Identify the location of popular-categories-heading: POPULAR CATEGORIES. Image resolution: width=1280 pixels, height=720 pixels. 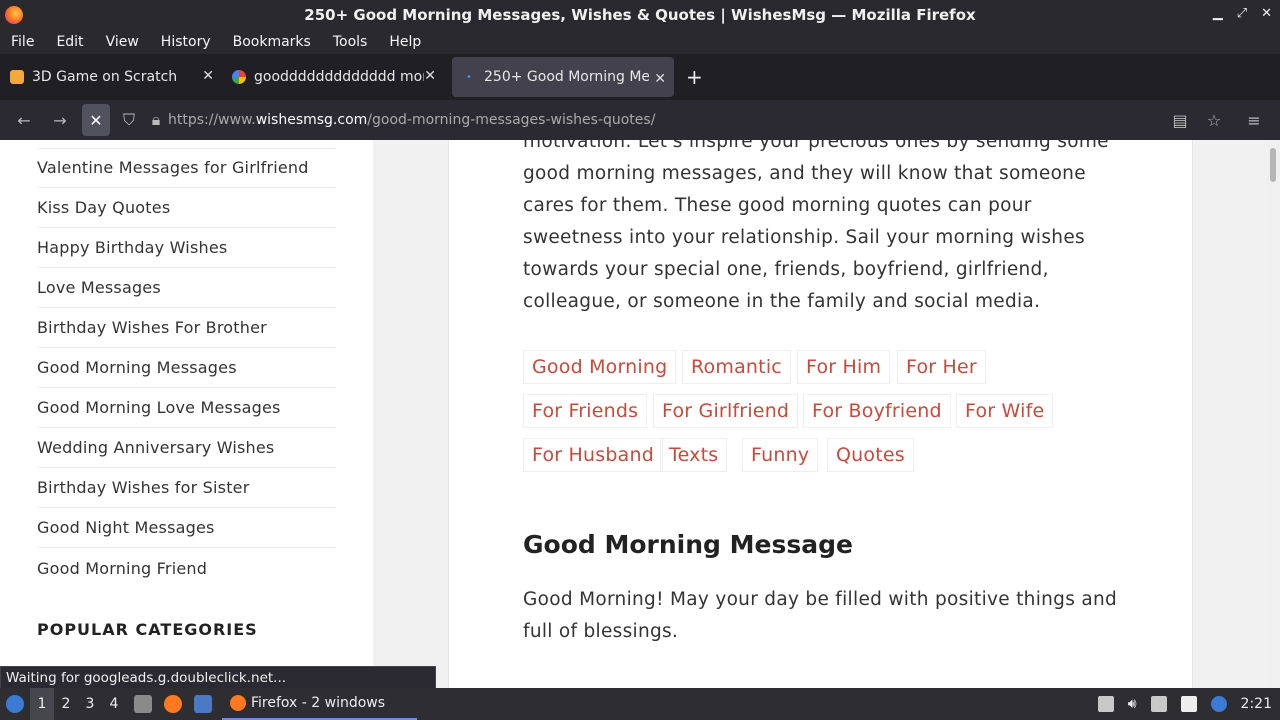
(147, 629).